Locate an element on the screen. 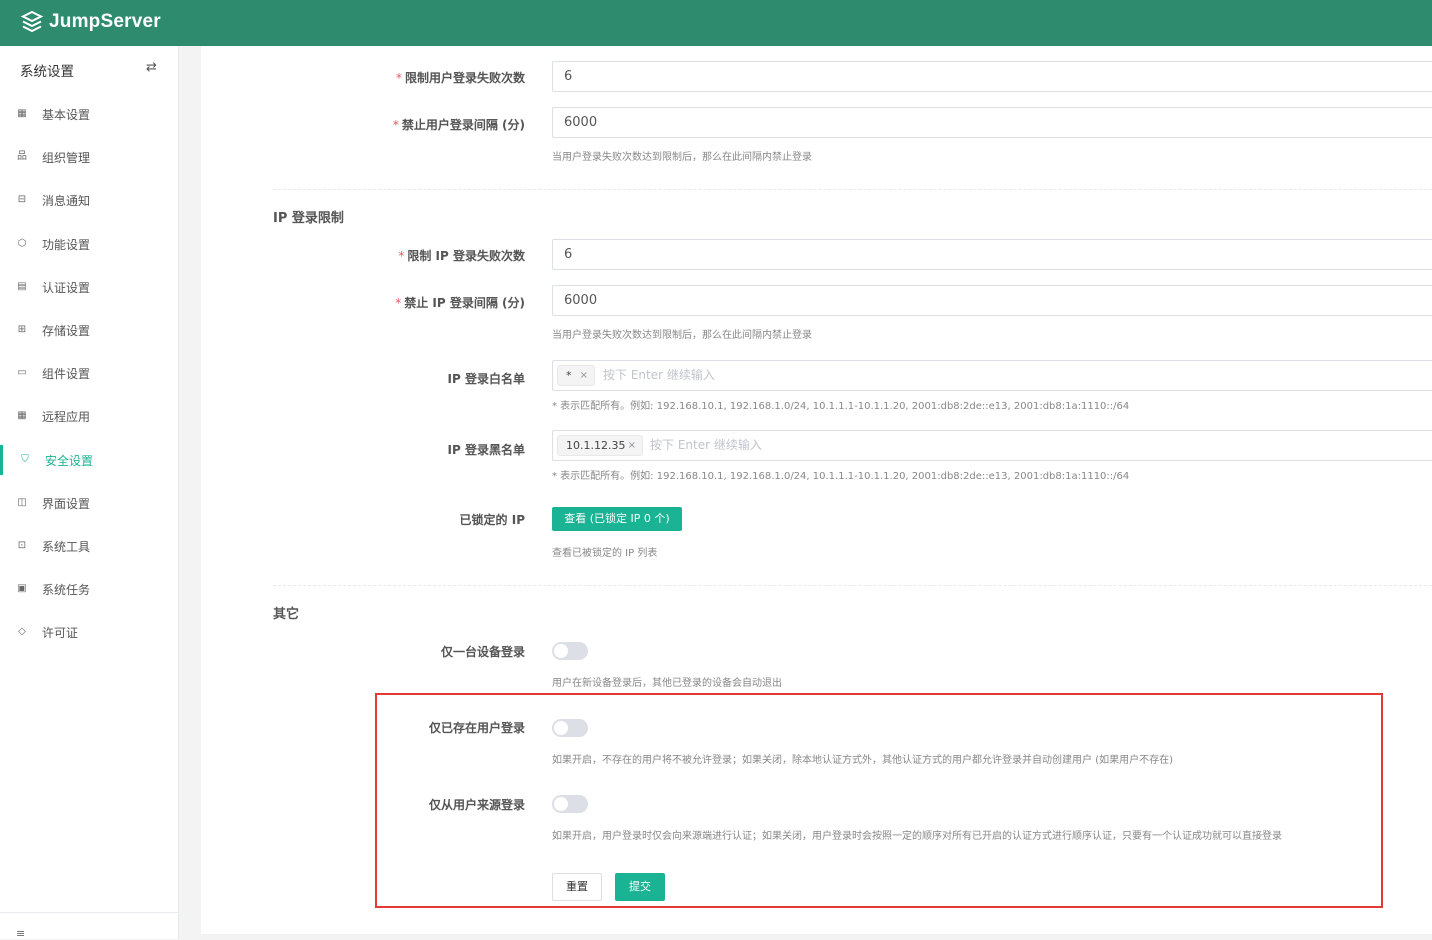  ip-fail-limit-label: * 限制 IP 登录失败次数 is located at coordinates (461, 256).